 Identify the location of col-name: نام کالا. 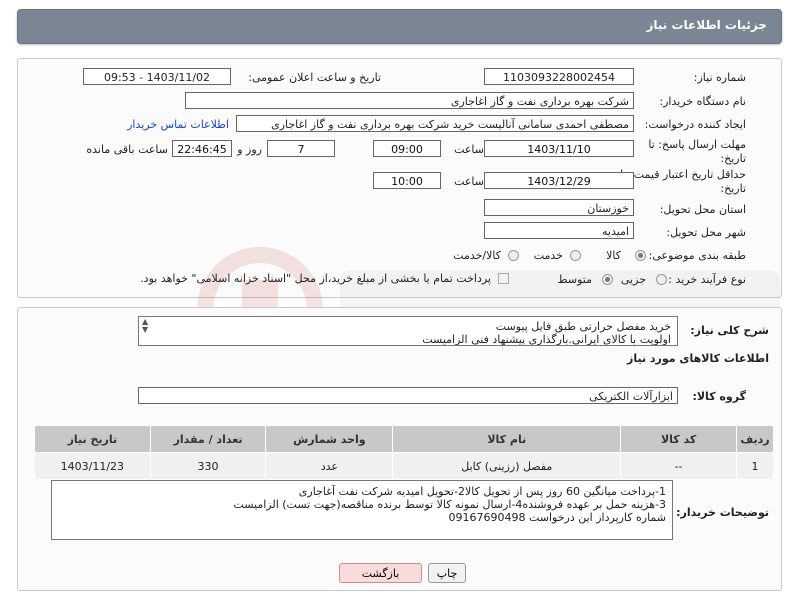
(507, 439).